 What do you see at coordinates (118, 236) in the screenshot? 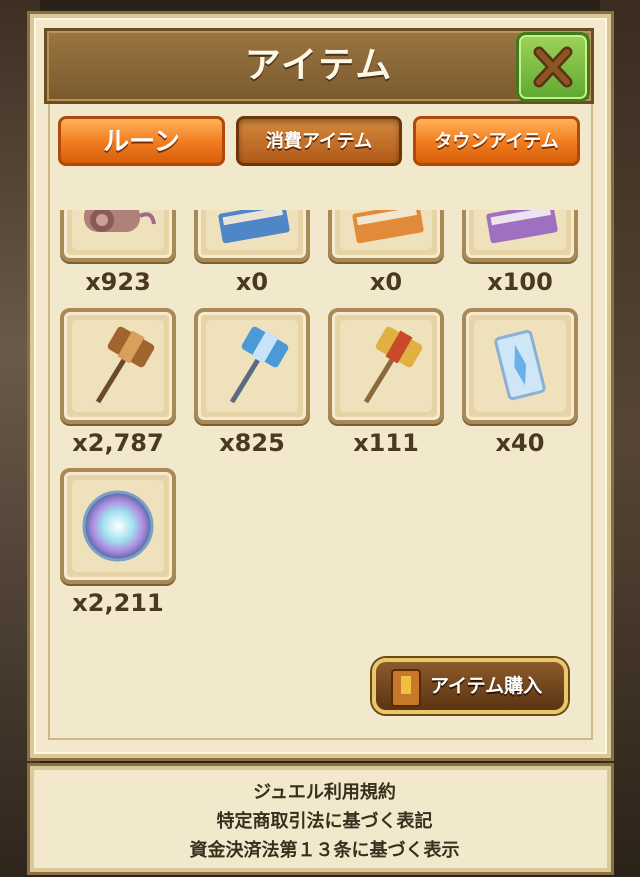
I see `item-slot-scroll` at bounding box center [118, 236].